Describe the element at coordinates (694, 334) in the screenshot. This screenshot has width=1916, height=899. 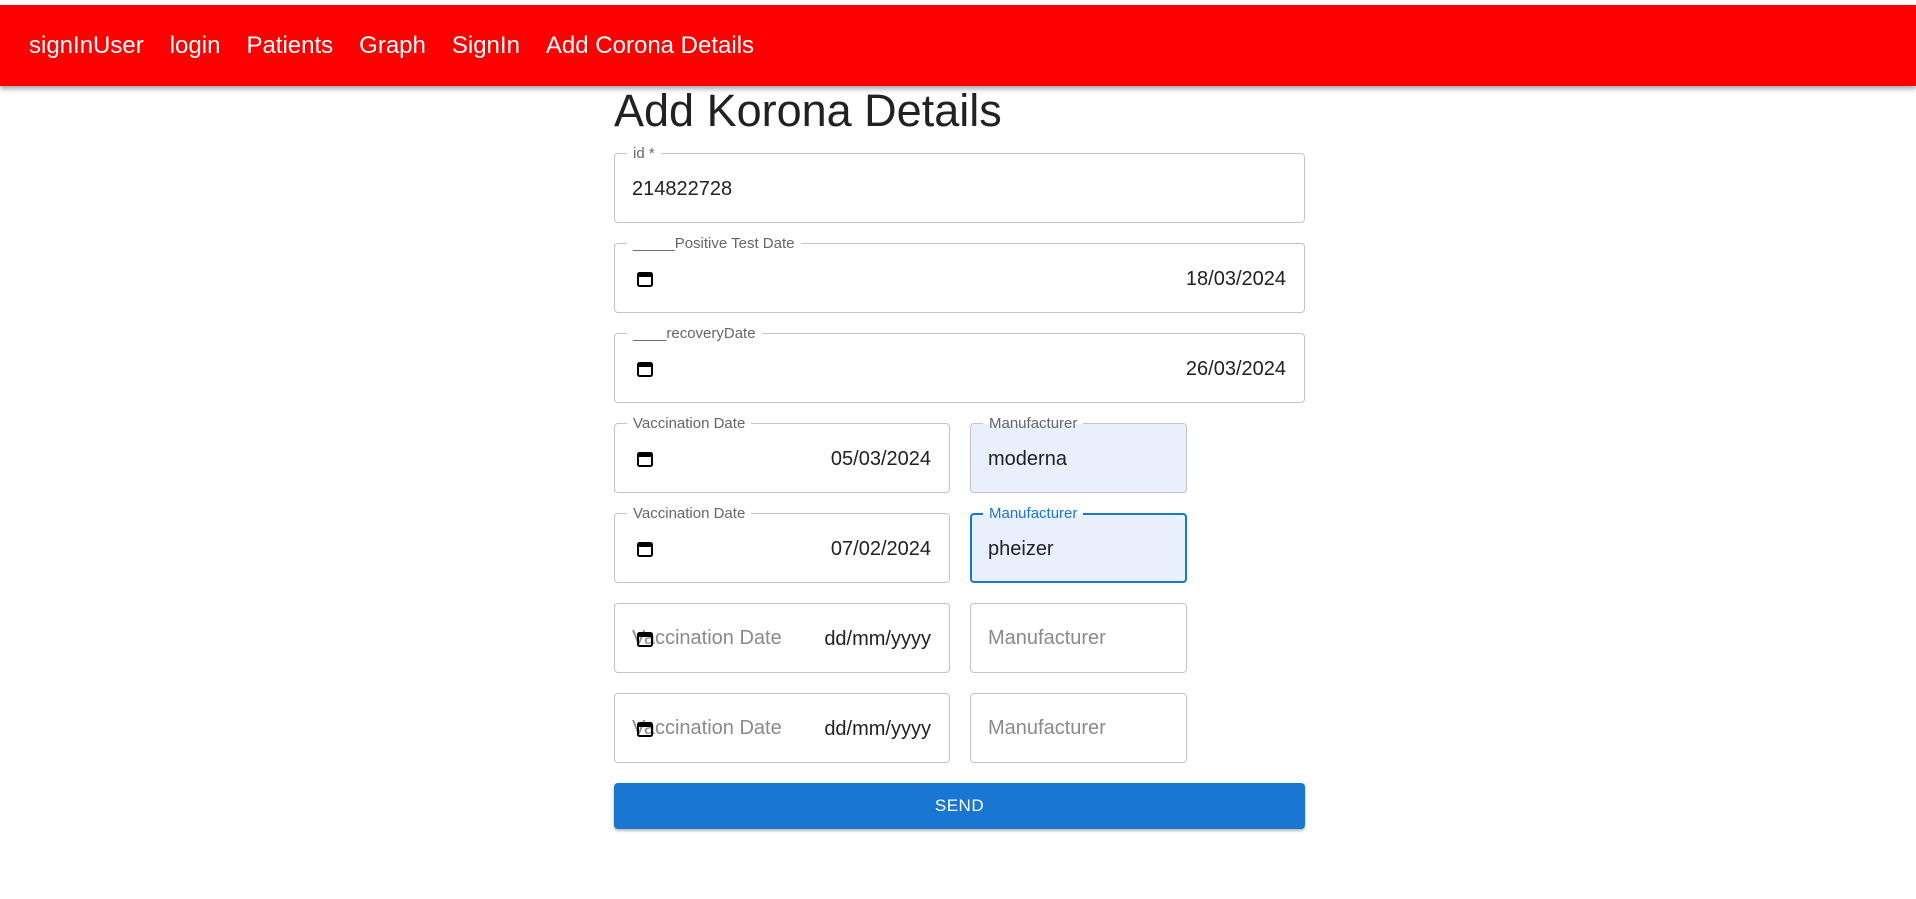
I see `recovery-date-label: ____recoveryDate` at that location.